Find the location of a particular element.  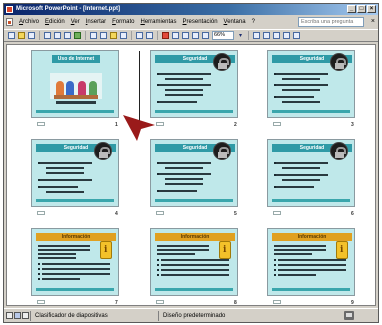

powerpoint-icon is located at coordinates (9, 9).